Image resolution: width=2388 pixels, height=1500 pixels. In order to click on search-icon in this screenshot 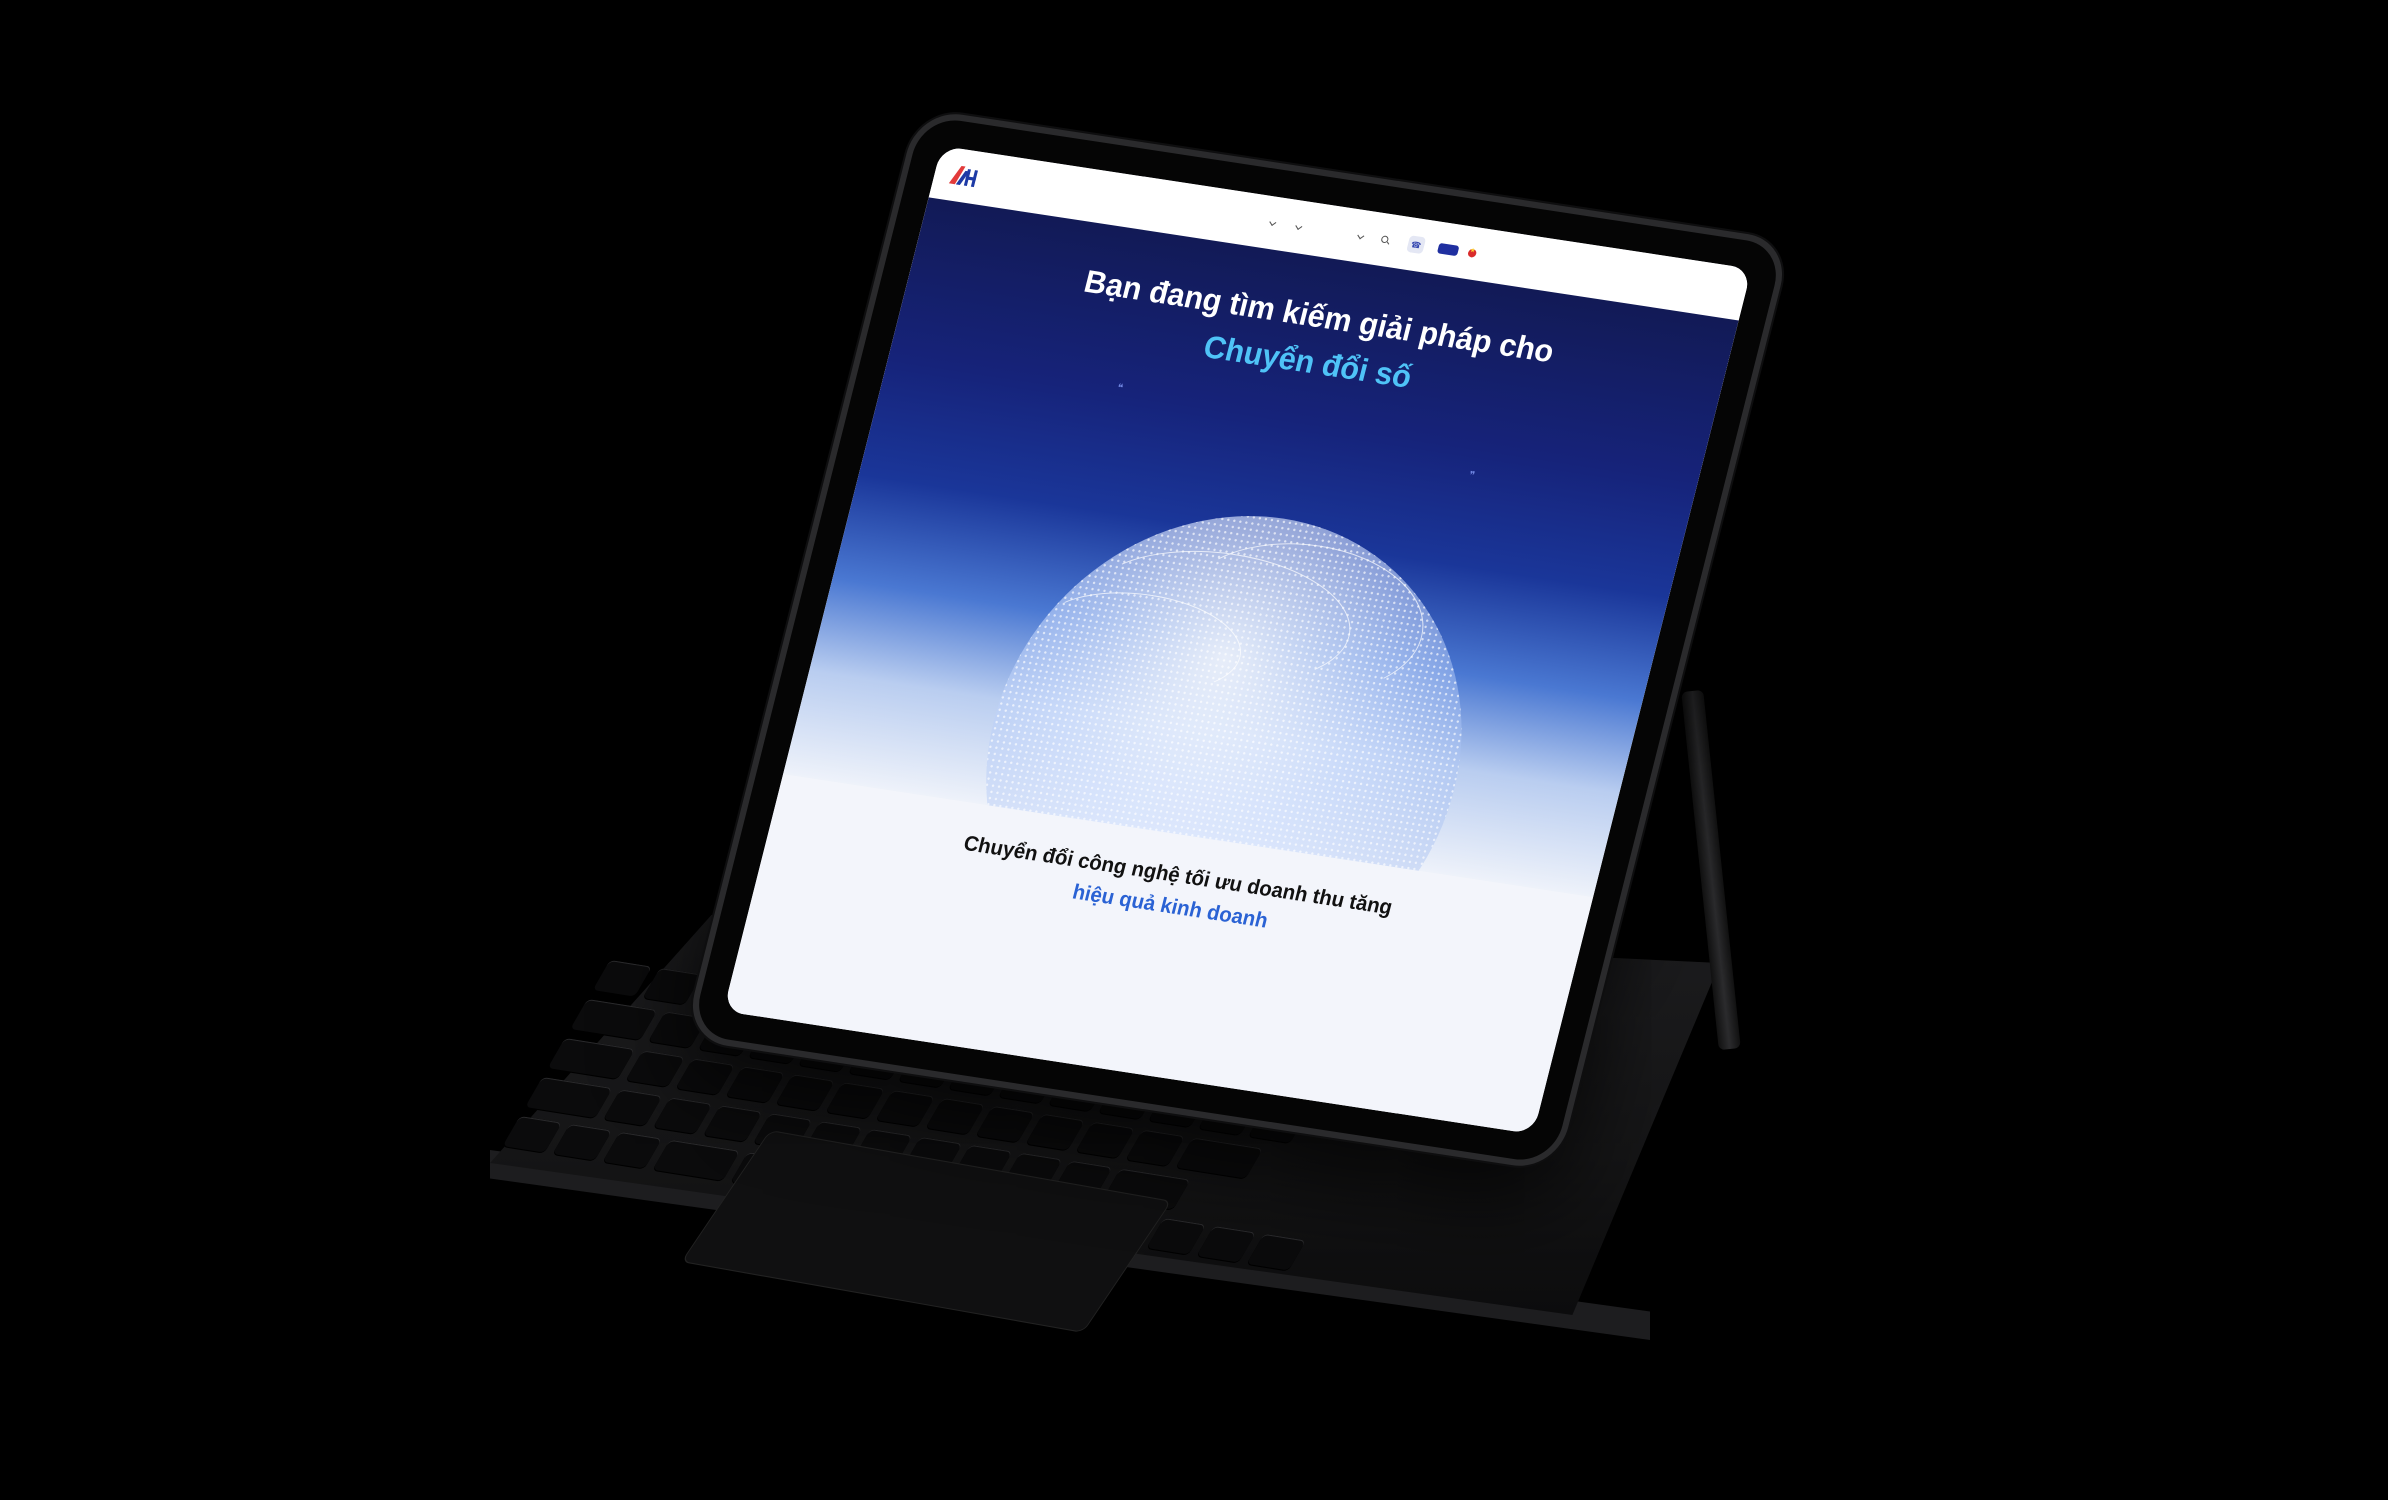, I will do `click(1385, 240)`.